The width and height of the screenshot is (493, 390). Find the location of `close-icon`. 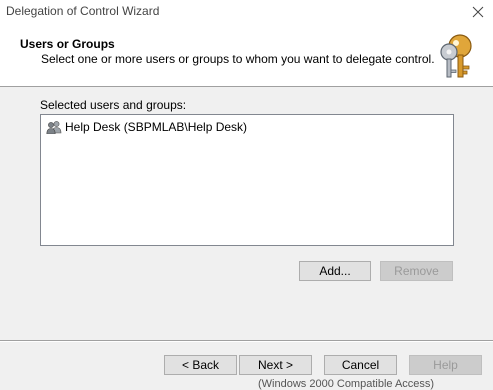

close-icon is located at coordinates (478, 12).